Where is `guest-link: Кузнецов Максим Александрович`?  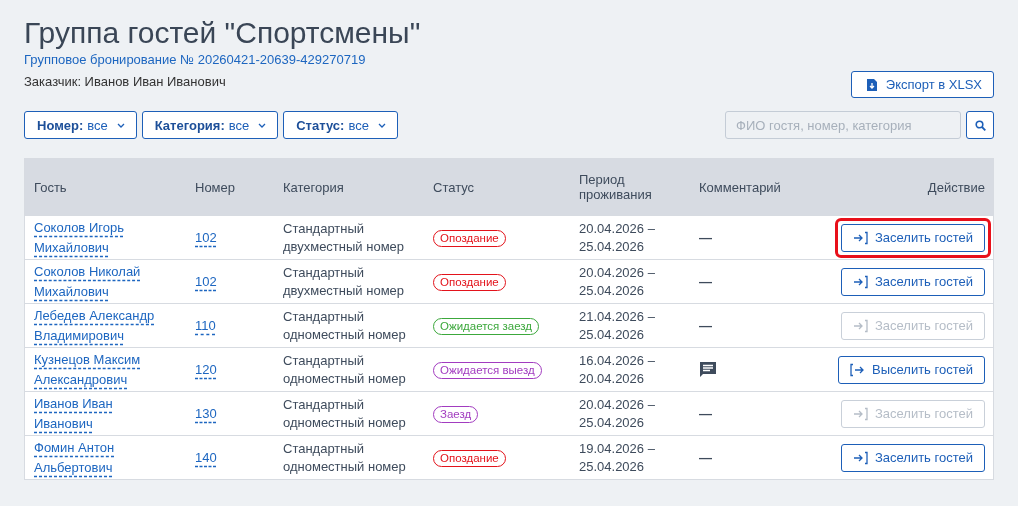
guest-link: Кузнецов Максим Александрович is located at coordinates (96, 369).